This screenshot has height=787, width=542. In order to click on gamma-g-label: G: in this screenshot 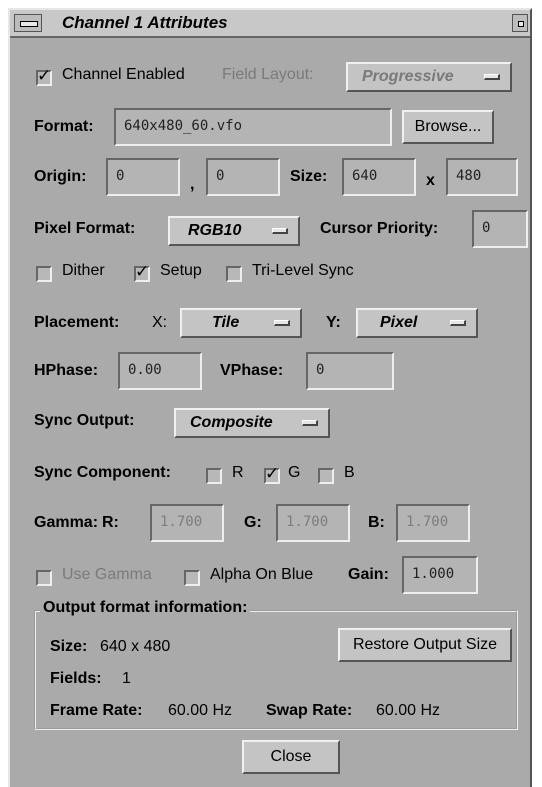, I will do `click(253, 522)`.